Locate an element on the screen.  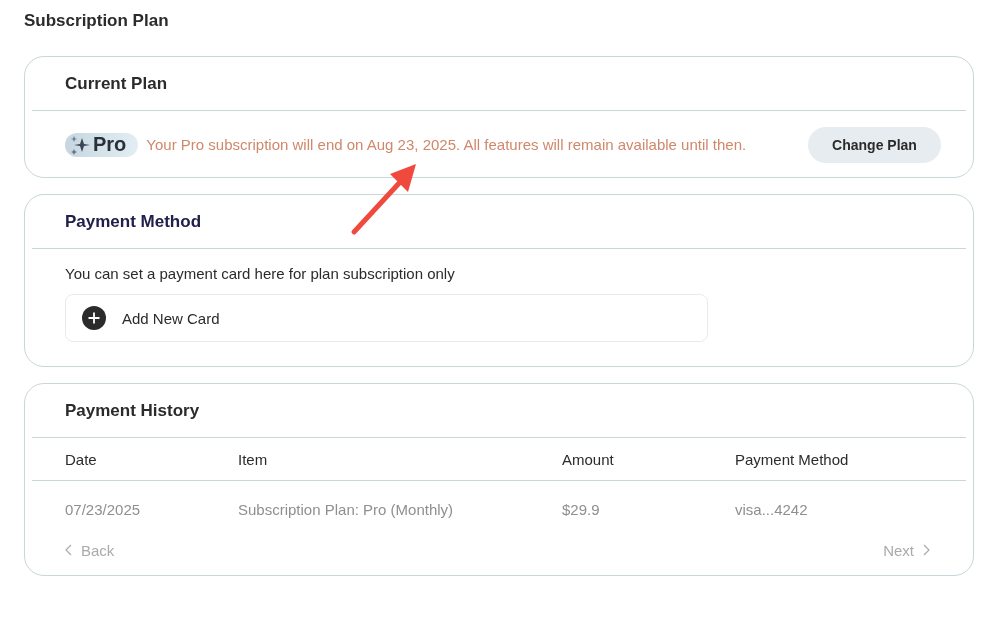
card-title: Current Plan is located at coordinates (116, 83).